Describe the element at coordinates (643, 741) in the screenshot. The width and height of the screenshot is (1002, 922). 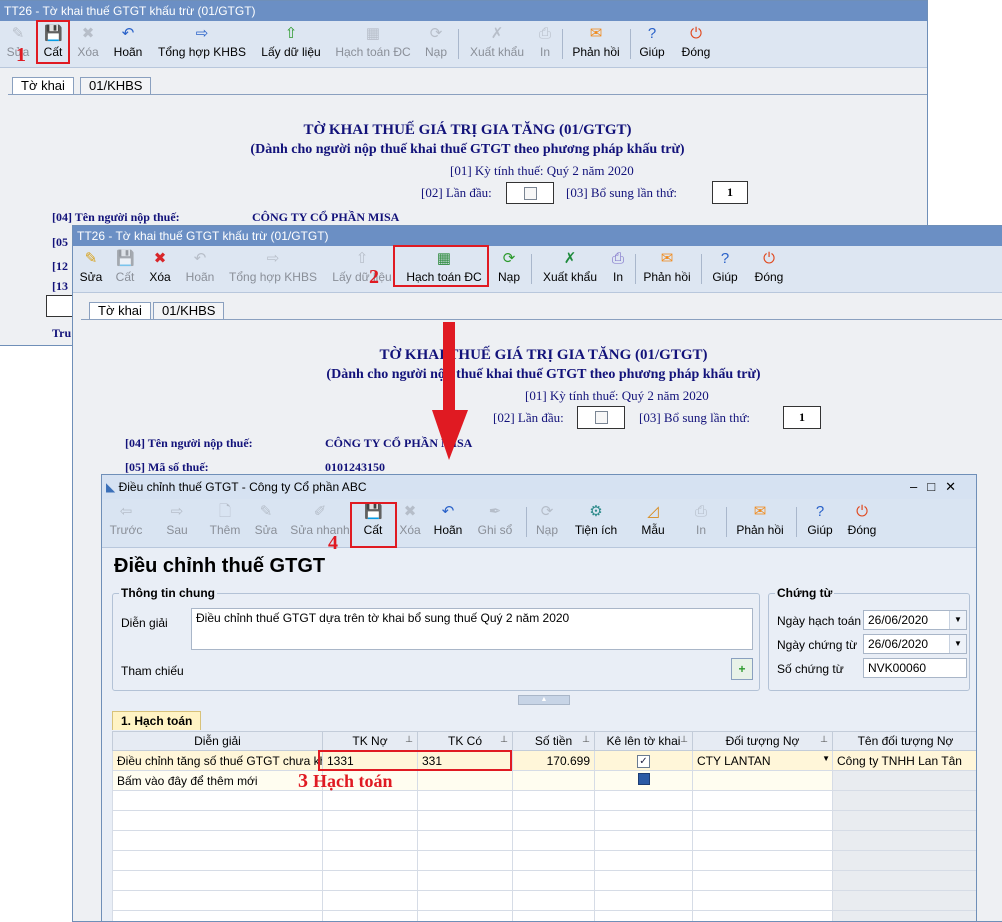
I see `col-declare: Kê lên tờ khai ⊥` at that location.